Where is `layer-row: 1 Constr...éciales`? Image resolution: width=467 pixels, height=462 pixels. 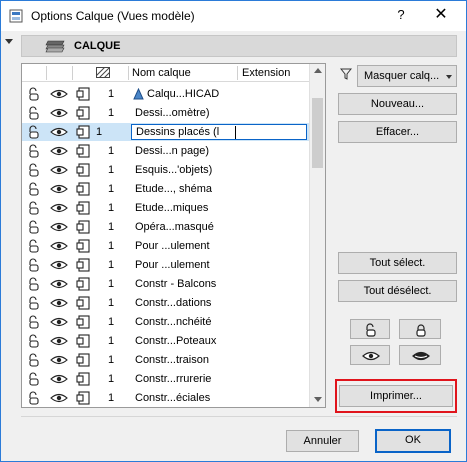 layer-row: 1 Constr...éciales is located at coordinates (165, 398).